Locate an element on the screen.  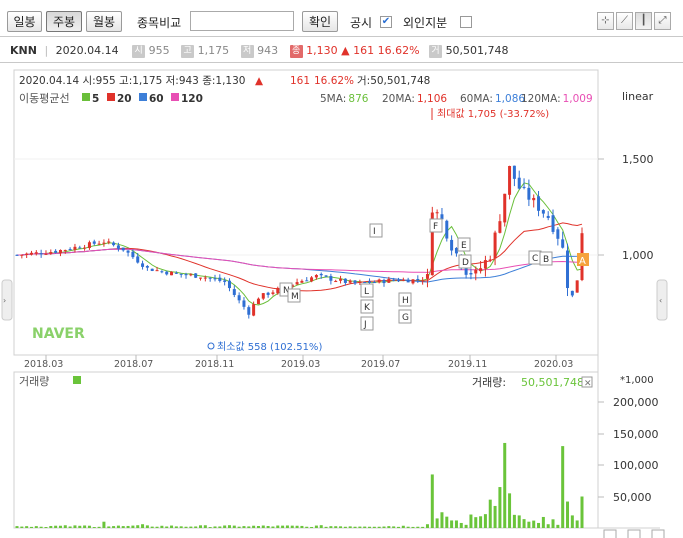
event-marker-label: E is located at coordinates (464, 246).